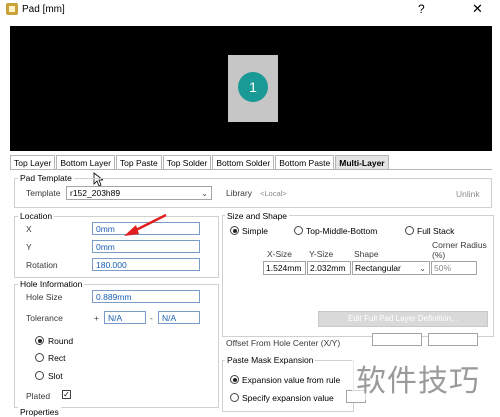 Image resolution: width=500 pixels, height=417 pixels. What do you see at coordinates (284, 268) in the screenshot?
I see `x-size-field: 1.524mm` at bounding box center [284, 268].